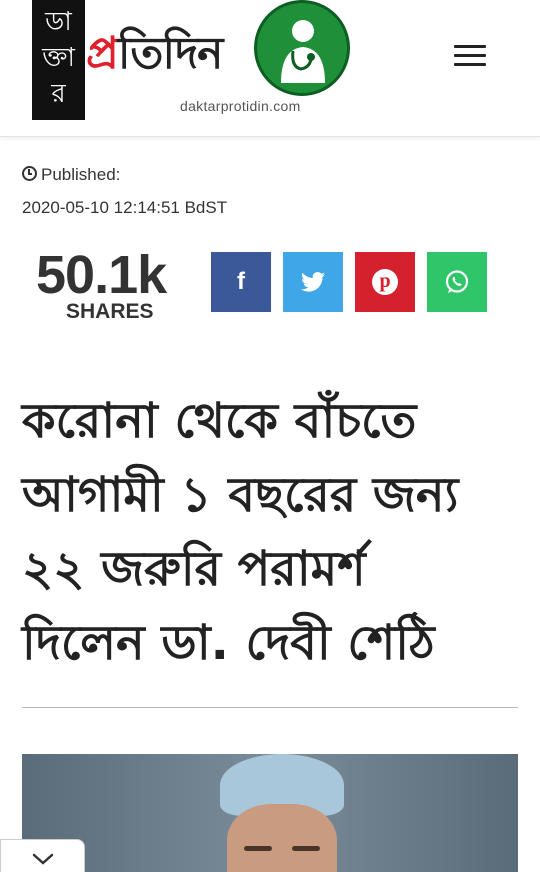 Image resolution: width=540 pixels, height=872 pixels. I want to click on whatsapp-share-button, so click(457, 282).